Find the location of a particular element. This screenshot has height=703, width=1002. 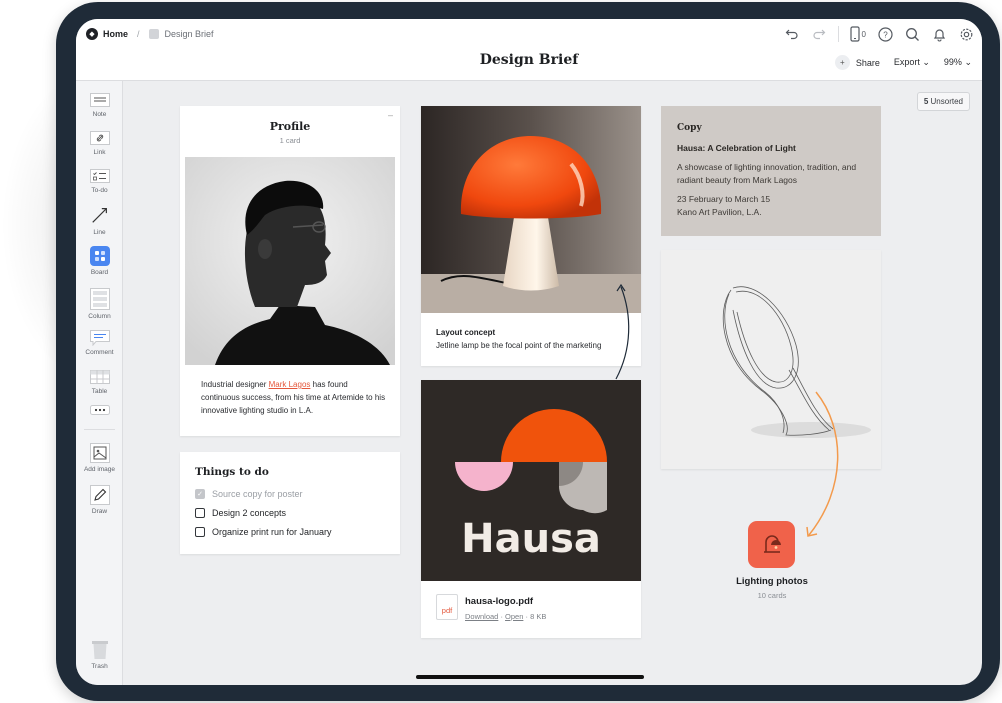

collapse-icon: – is located at coordinates (390, 115).